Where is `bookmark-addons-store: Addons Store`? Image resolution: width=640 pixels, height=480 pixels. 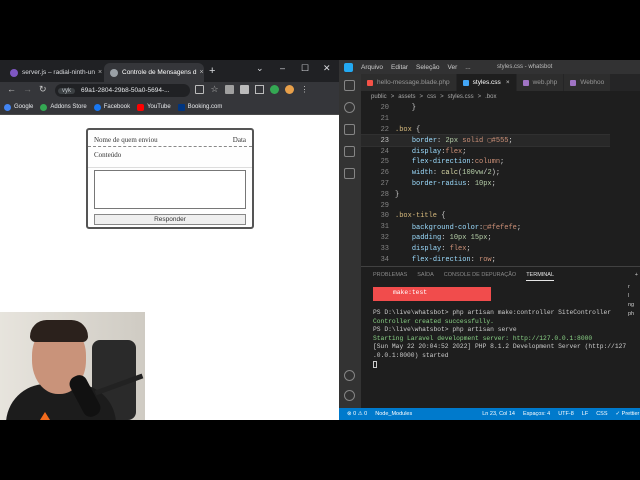
bookmark-addons-store: Addons Store is located at coordinates (63, 107).